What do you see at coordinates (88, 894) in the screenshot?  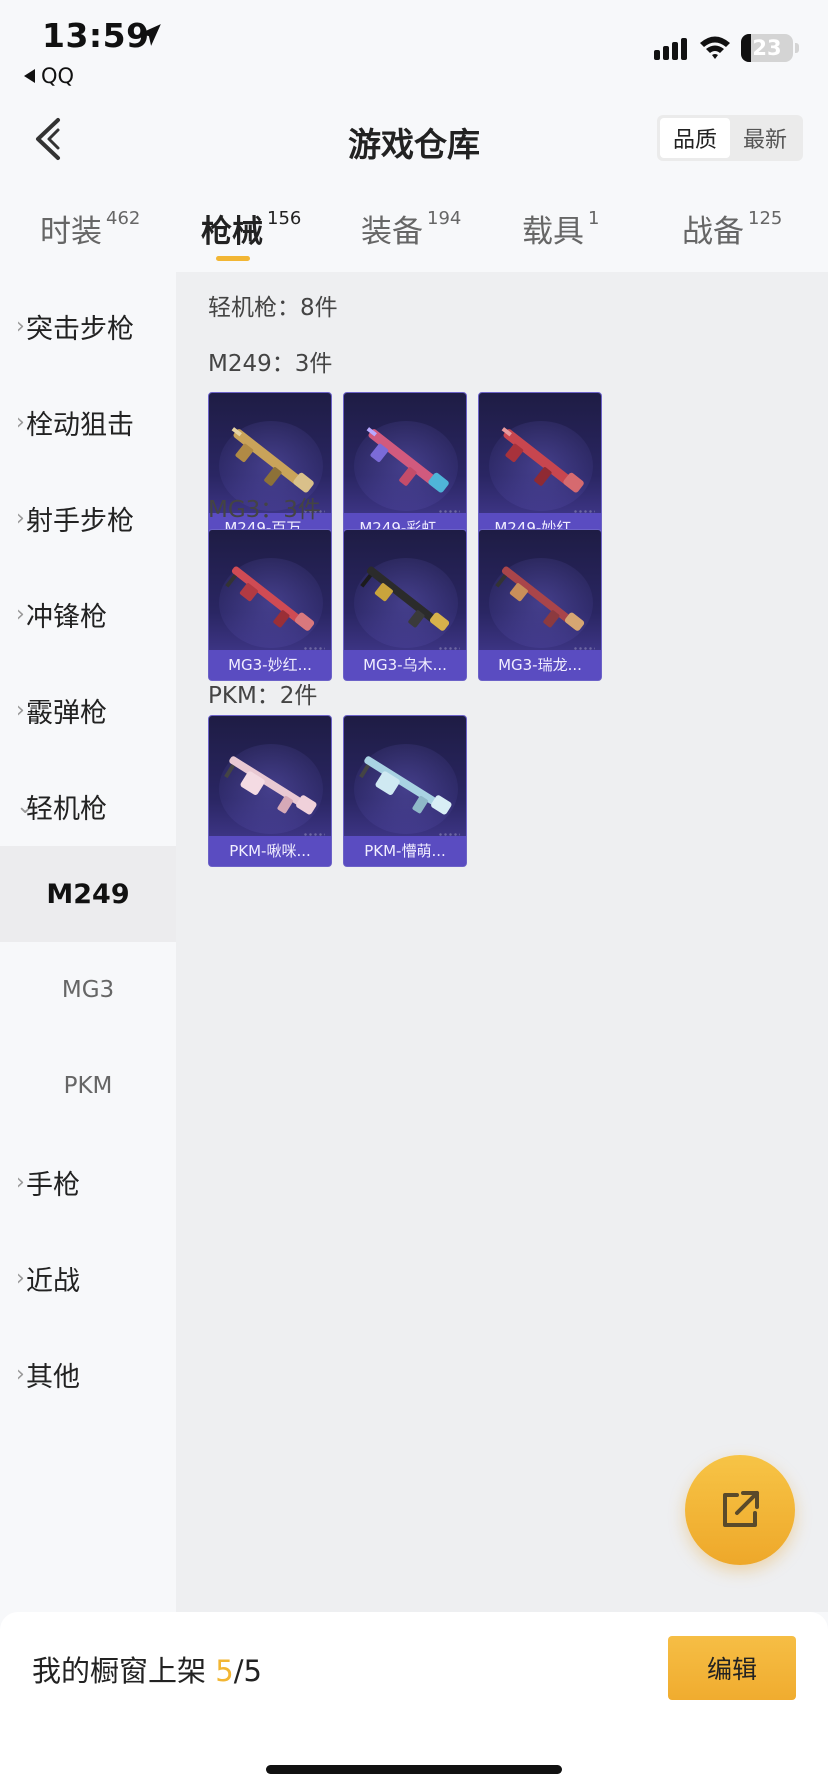 I see `sidebar-subitem-m249: M249` at bounding box center [88, 894].